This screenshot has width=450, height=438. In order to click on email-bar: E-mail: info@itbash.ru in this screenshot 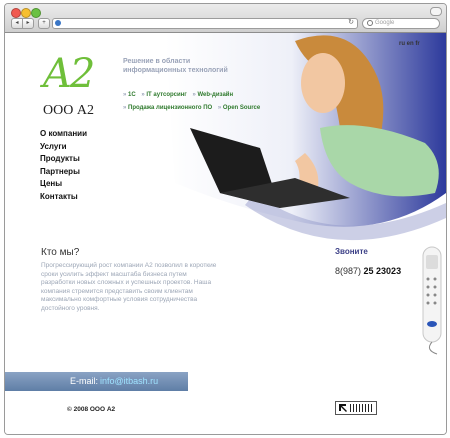, I will do `click(96, 381)`.